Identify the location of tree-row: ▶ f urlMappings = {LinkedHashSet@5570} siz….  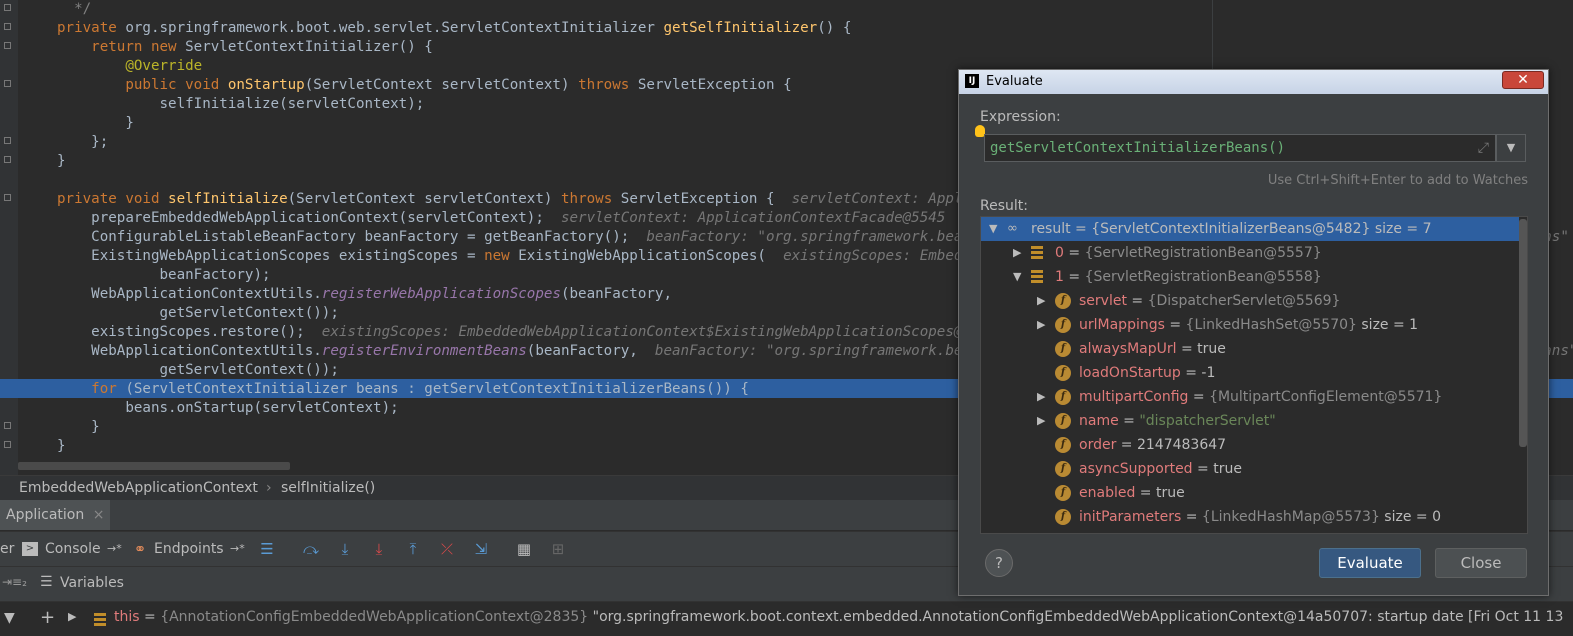
(1250, 325).